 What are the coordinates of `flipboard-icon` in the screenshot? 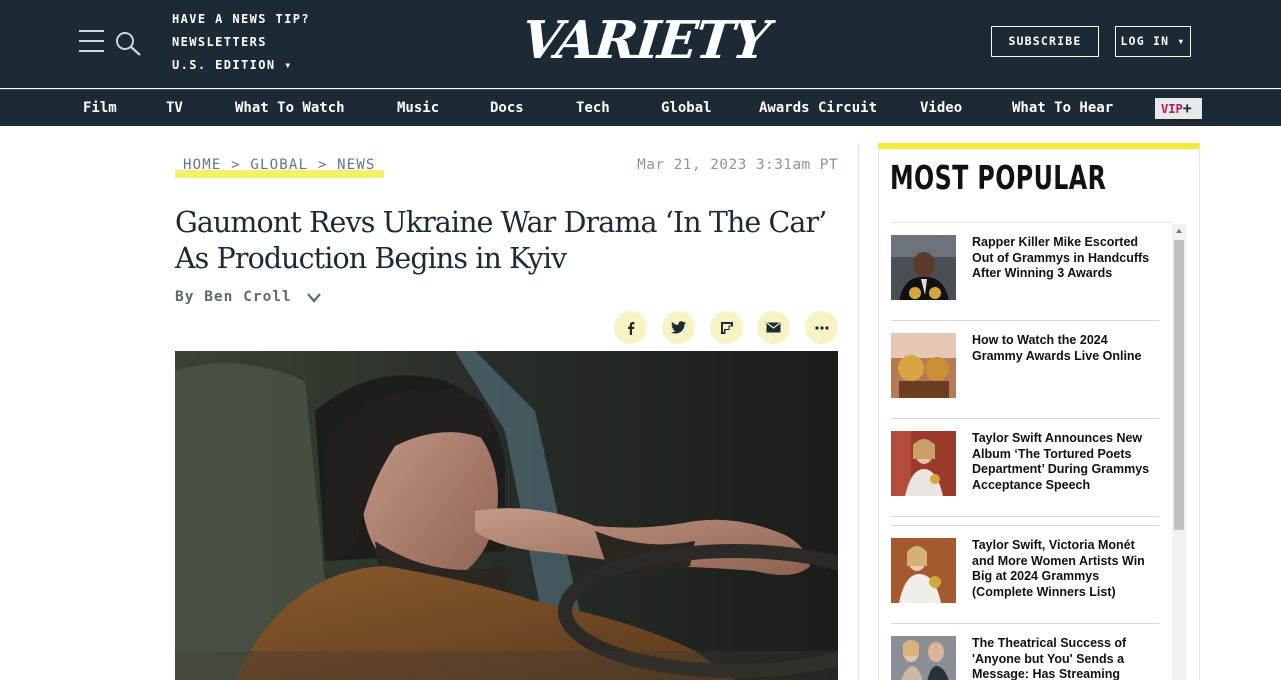 It's located at (726, 327).